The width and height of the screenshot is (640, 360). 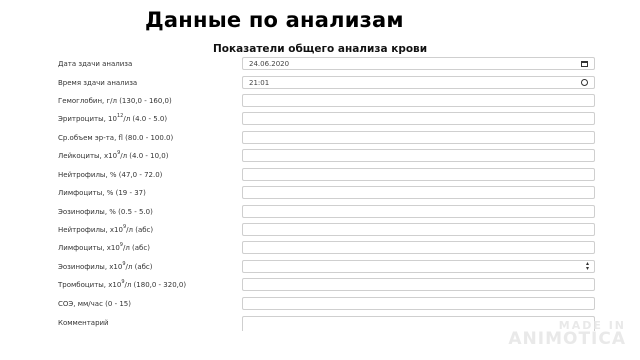 I want to click on form-row-time: Время здачи анализа 21:01, so click(x=320, y=84).